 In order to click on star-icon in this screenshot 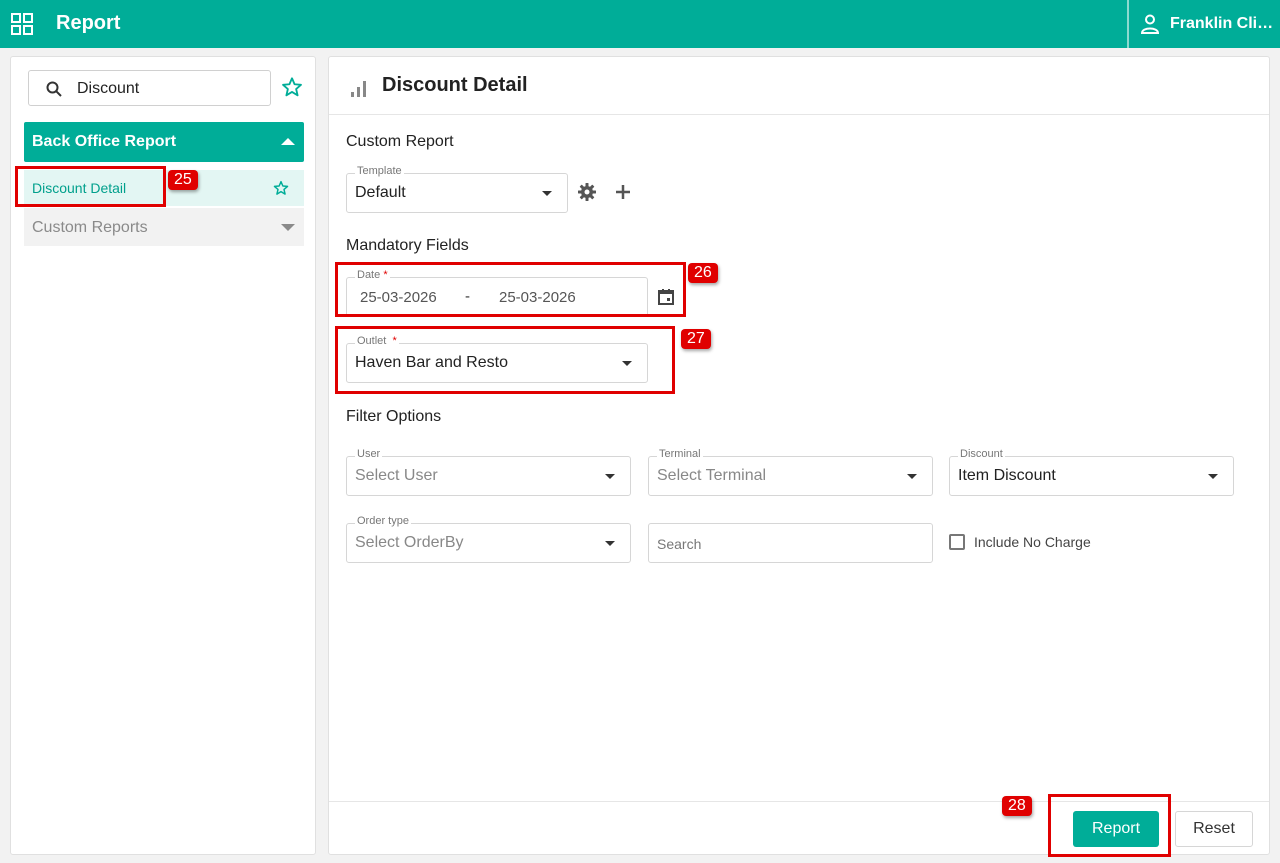, I will do `click(281, 188)`.